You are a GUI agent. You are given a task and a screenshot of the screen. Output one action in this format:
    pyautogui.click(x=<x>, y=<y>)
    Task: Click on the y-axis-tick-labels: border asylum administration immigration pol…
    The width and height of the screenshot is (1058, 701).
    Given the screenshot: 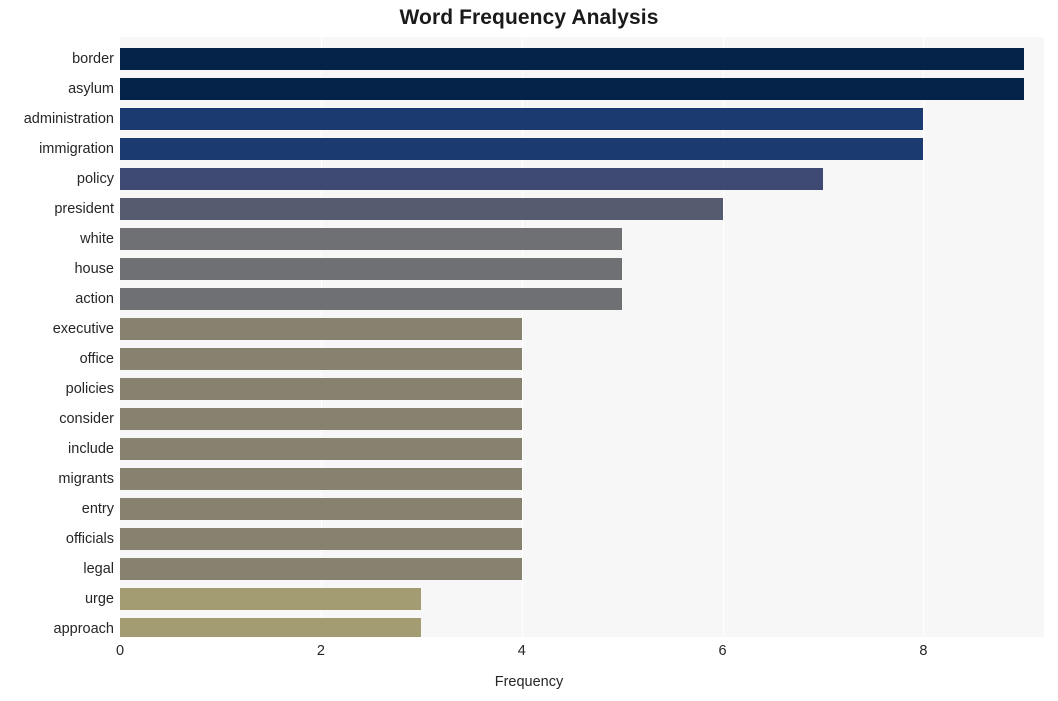 What is the action you would take?
    pyautogui.click(x=57, y=337)
    